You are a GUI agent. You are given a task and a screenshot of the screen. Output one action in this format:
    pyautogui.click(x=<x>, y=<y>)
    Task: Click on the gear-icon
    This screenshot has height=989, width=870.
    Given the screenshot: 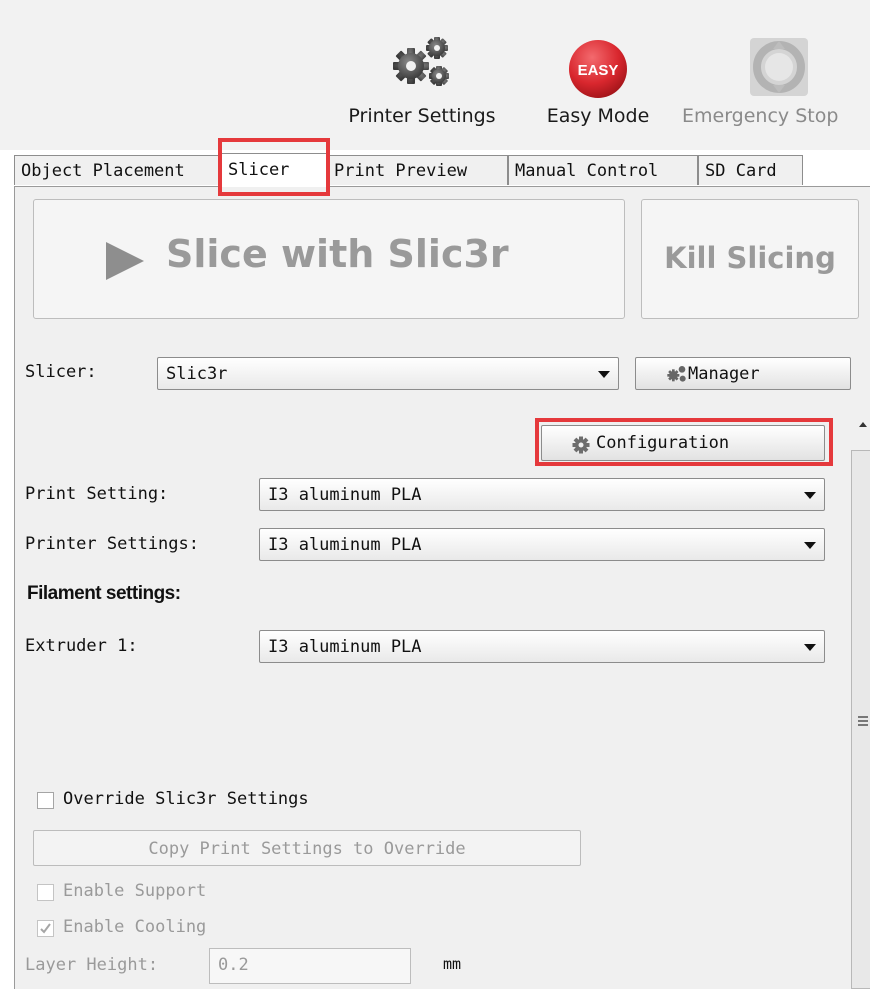 What is the action you would take?
    pyautogui.click(x=581, y=445)
    